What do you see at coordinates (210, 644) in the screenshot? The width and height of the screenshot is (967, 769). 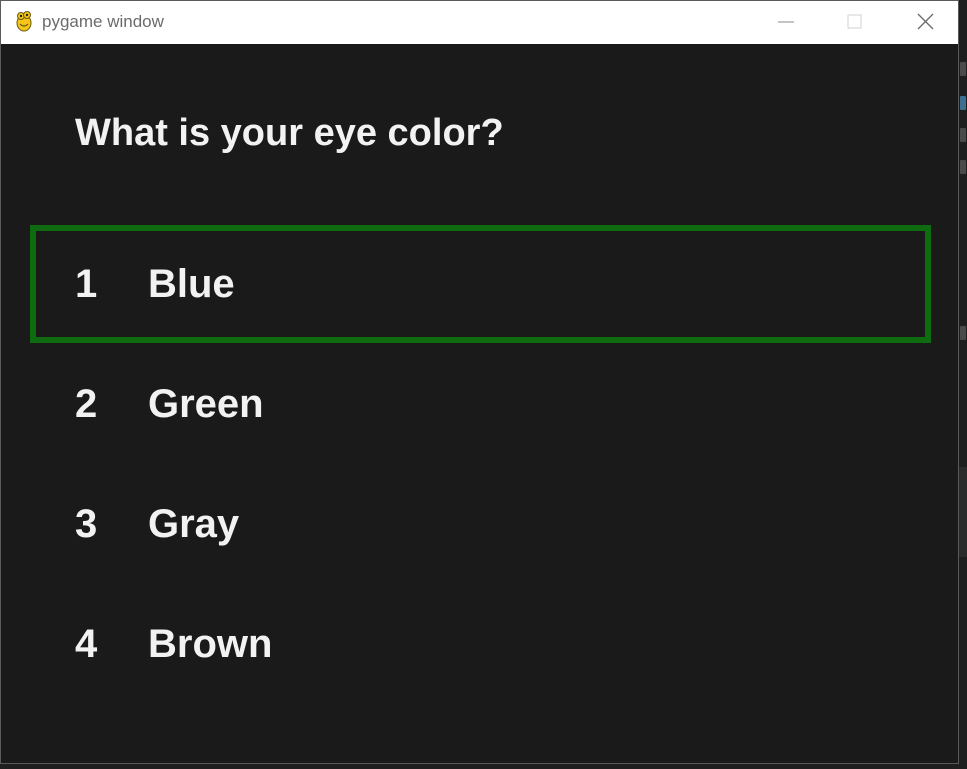 I see `option-label: Brown` at bounding box center [210, 644].